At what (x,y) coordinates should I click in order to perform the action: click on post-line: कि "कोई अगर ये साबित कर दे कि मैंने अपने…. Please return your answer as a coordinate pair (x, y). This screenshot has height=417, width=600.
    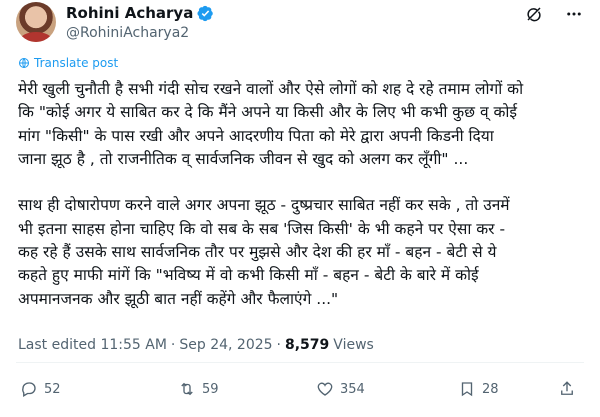
    Looking at the image, I should click on (268, 112).